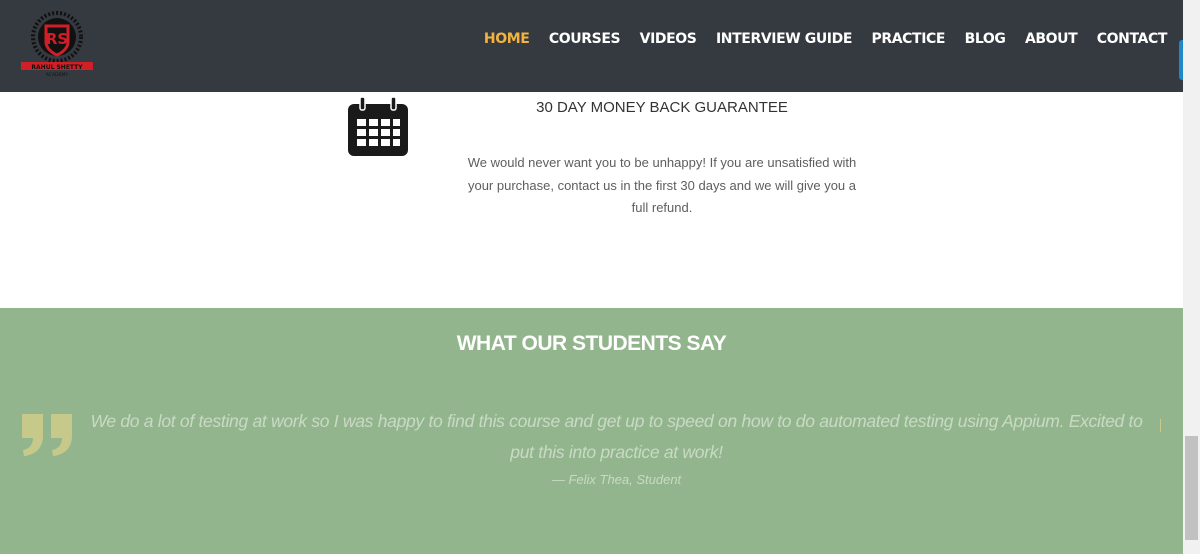  Describe the element at coordinates (585, 39) in the screenshot. I see `nav-courses: COURSES` at that location.